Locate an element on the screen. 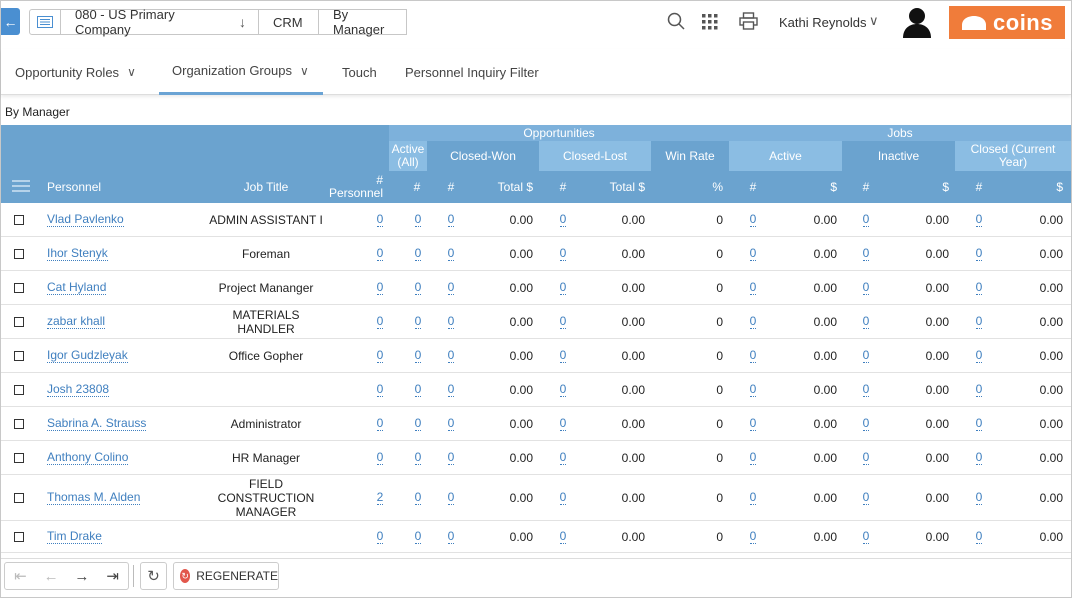 The width and height of the screenshot is (1072, 598). apps-grid-icon is located at coordinates (710, 23).